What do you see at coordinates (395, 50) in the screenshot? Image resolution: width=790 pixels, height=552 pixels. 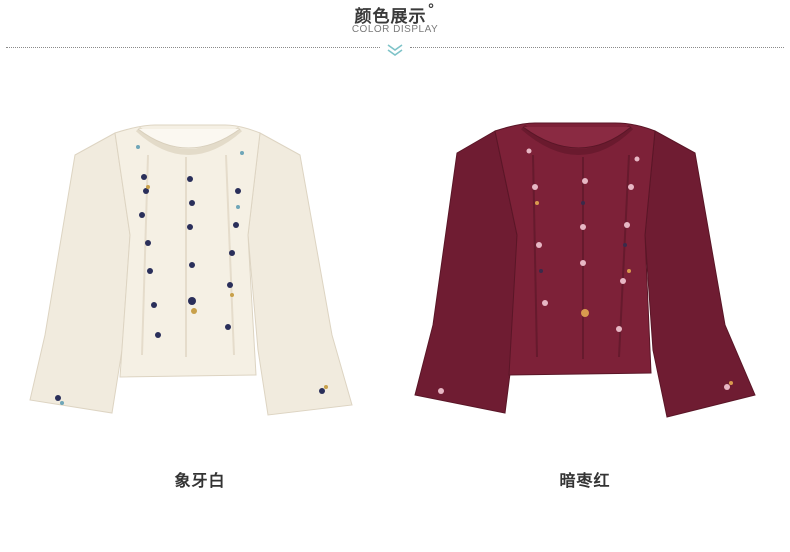 I see `double-chevron-down-icon` at bounding box center [395, 50].